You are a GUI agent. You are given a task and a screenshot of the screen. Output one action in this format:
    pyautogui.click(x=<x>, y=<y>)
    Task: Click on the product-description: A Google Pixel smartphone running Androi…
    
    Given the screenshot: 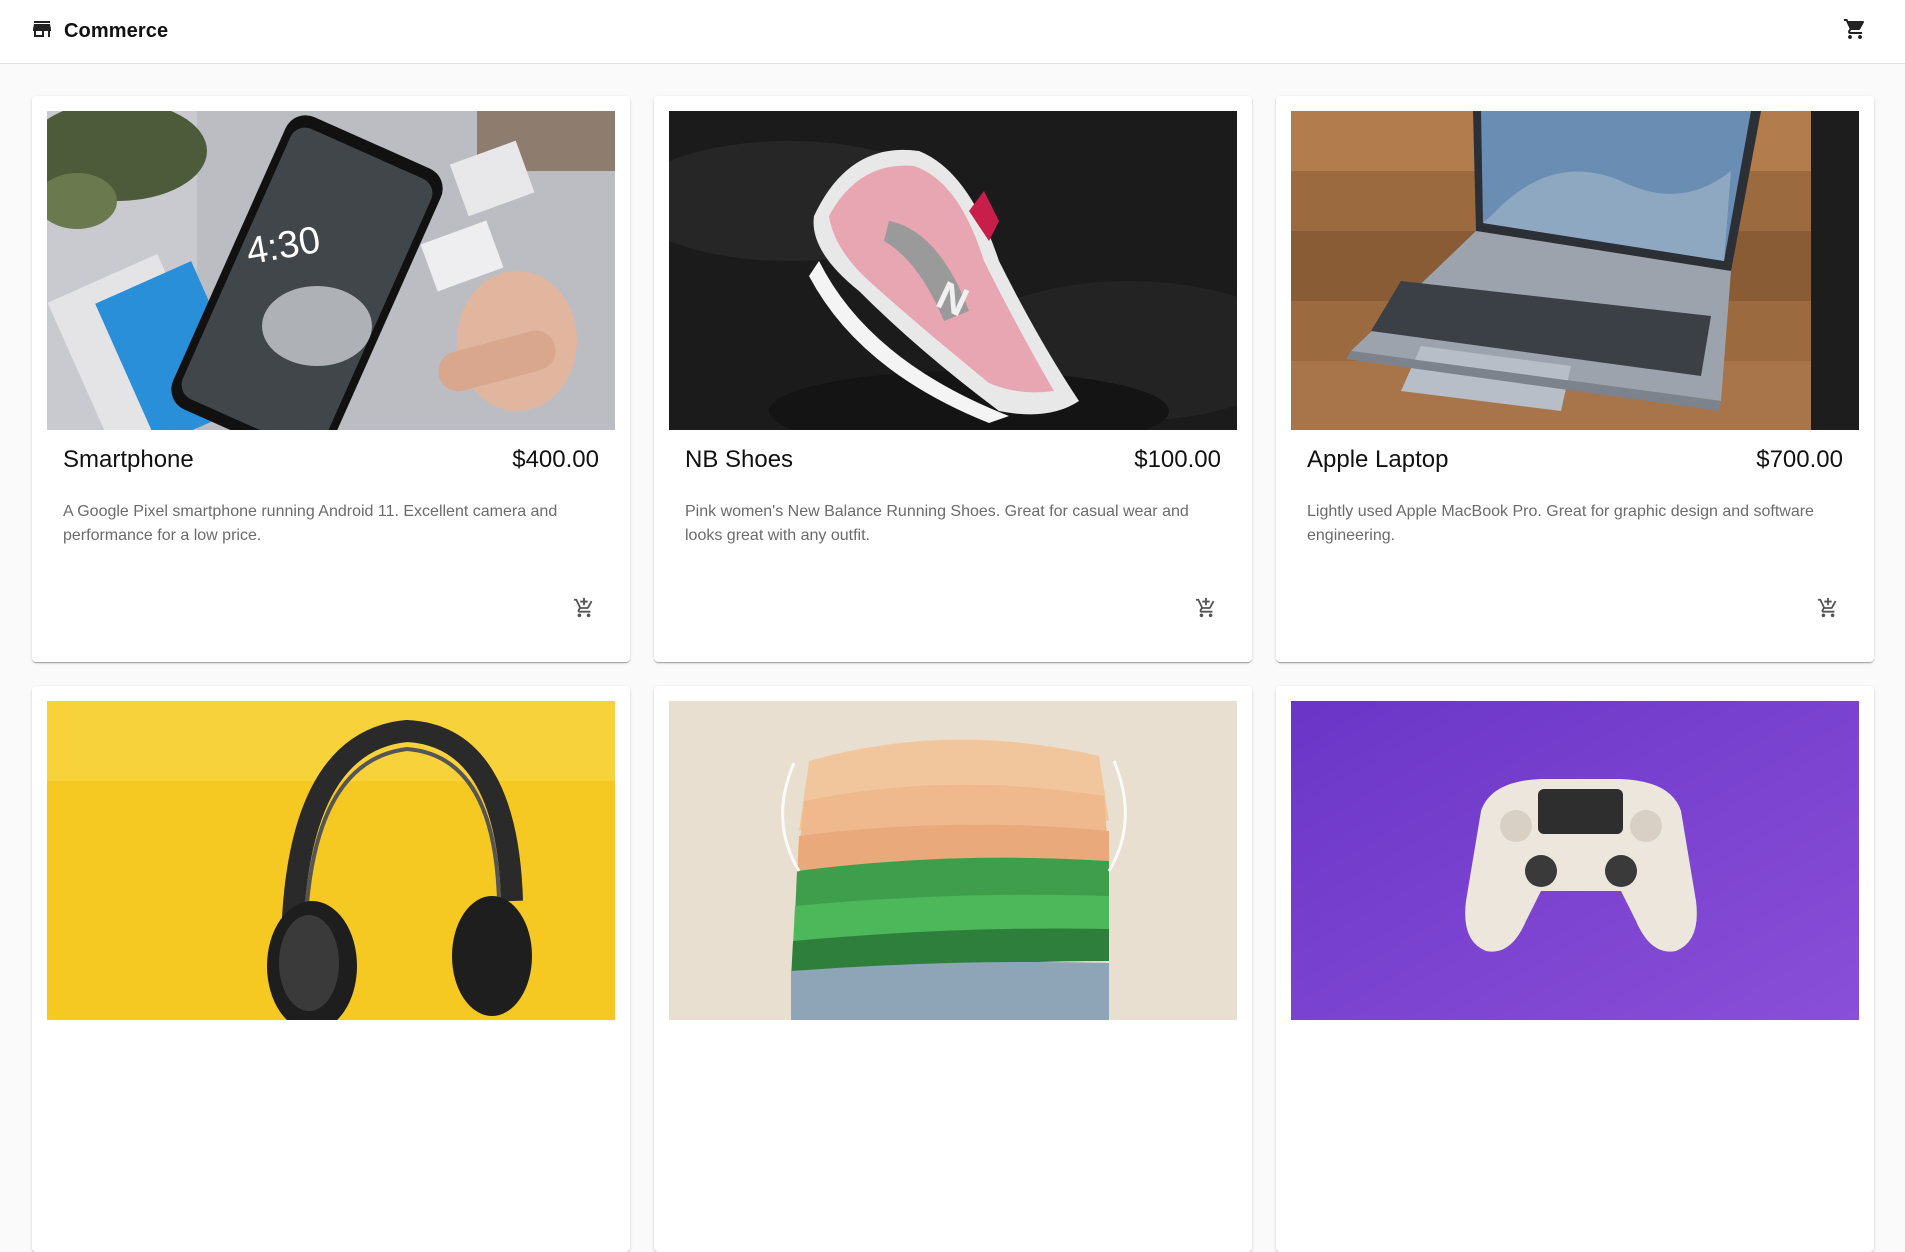 What is the action you would take?
    pyautogui.click(x=310, y=523)
    